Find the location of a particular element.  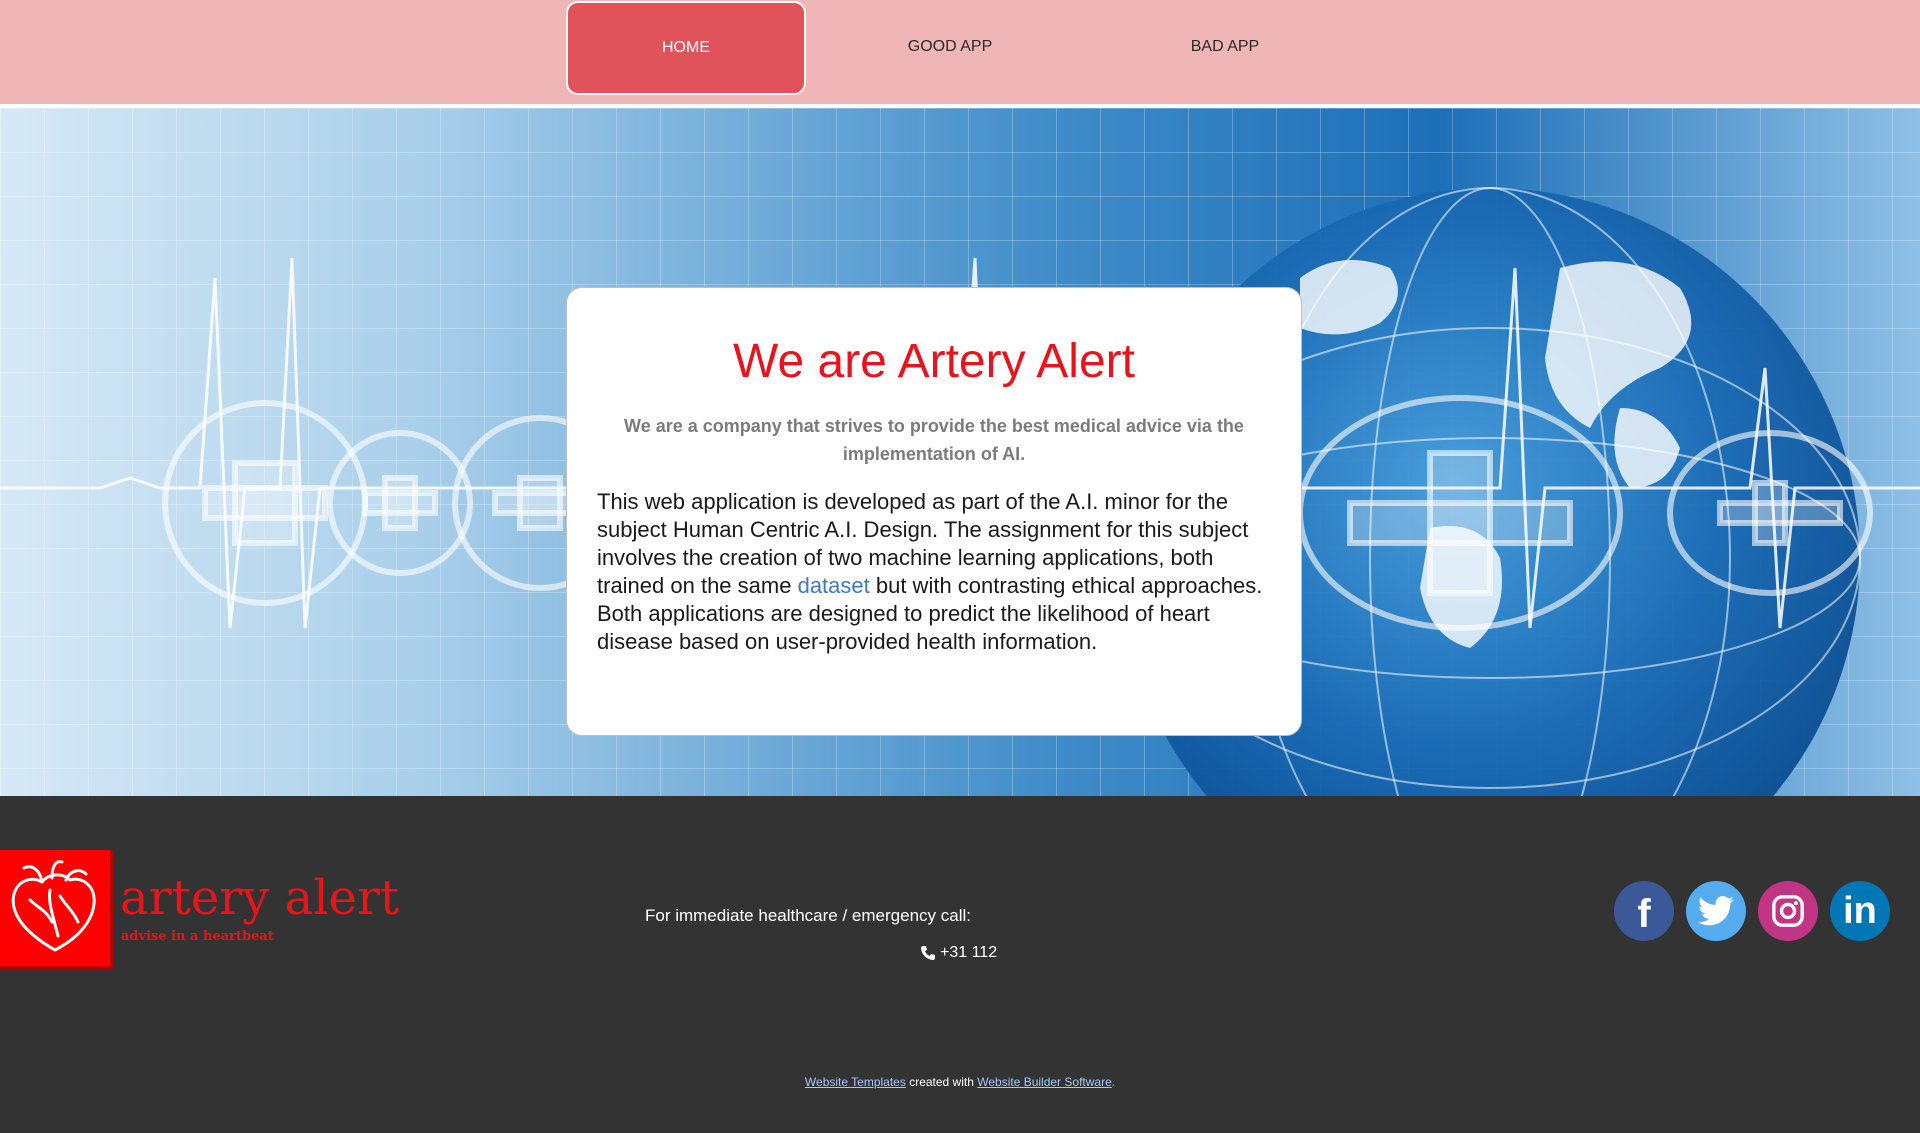

phone-number-text: +31 112 is located at coordinates (969, 952).